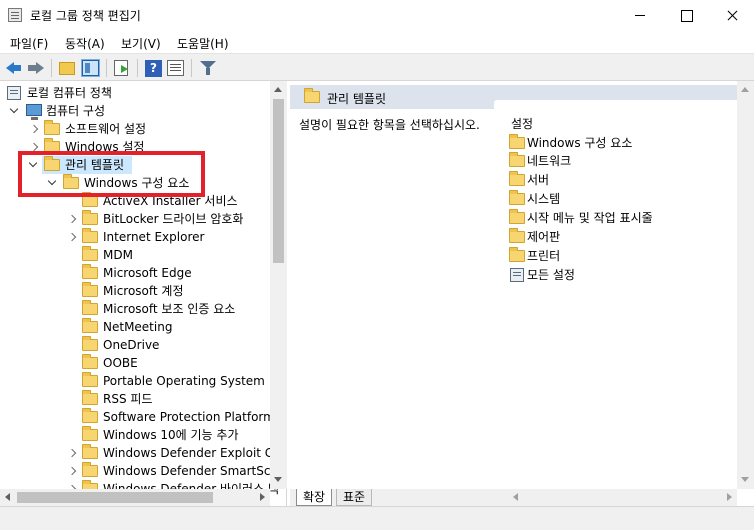  What do you see at coordinates (34, 112) in the screenshot?
I see `computer-icon` at bounding box center [34, 112].